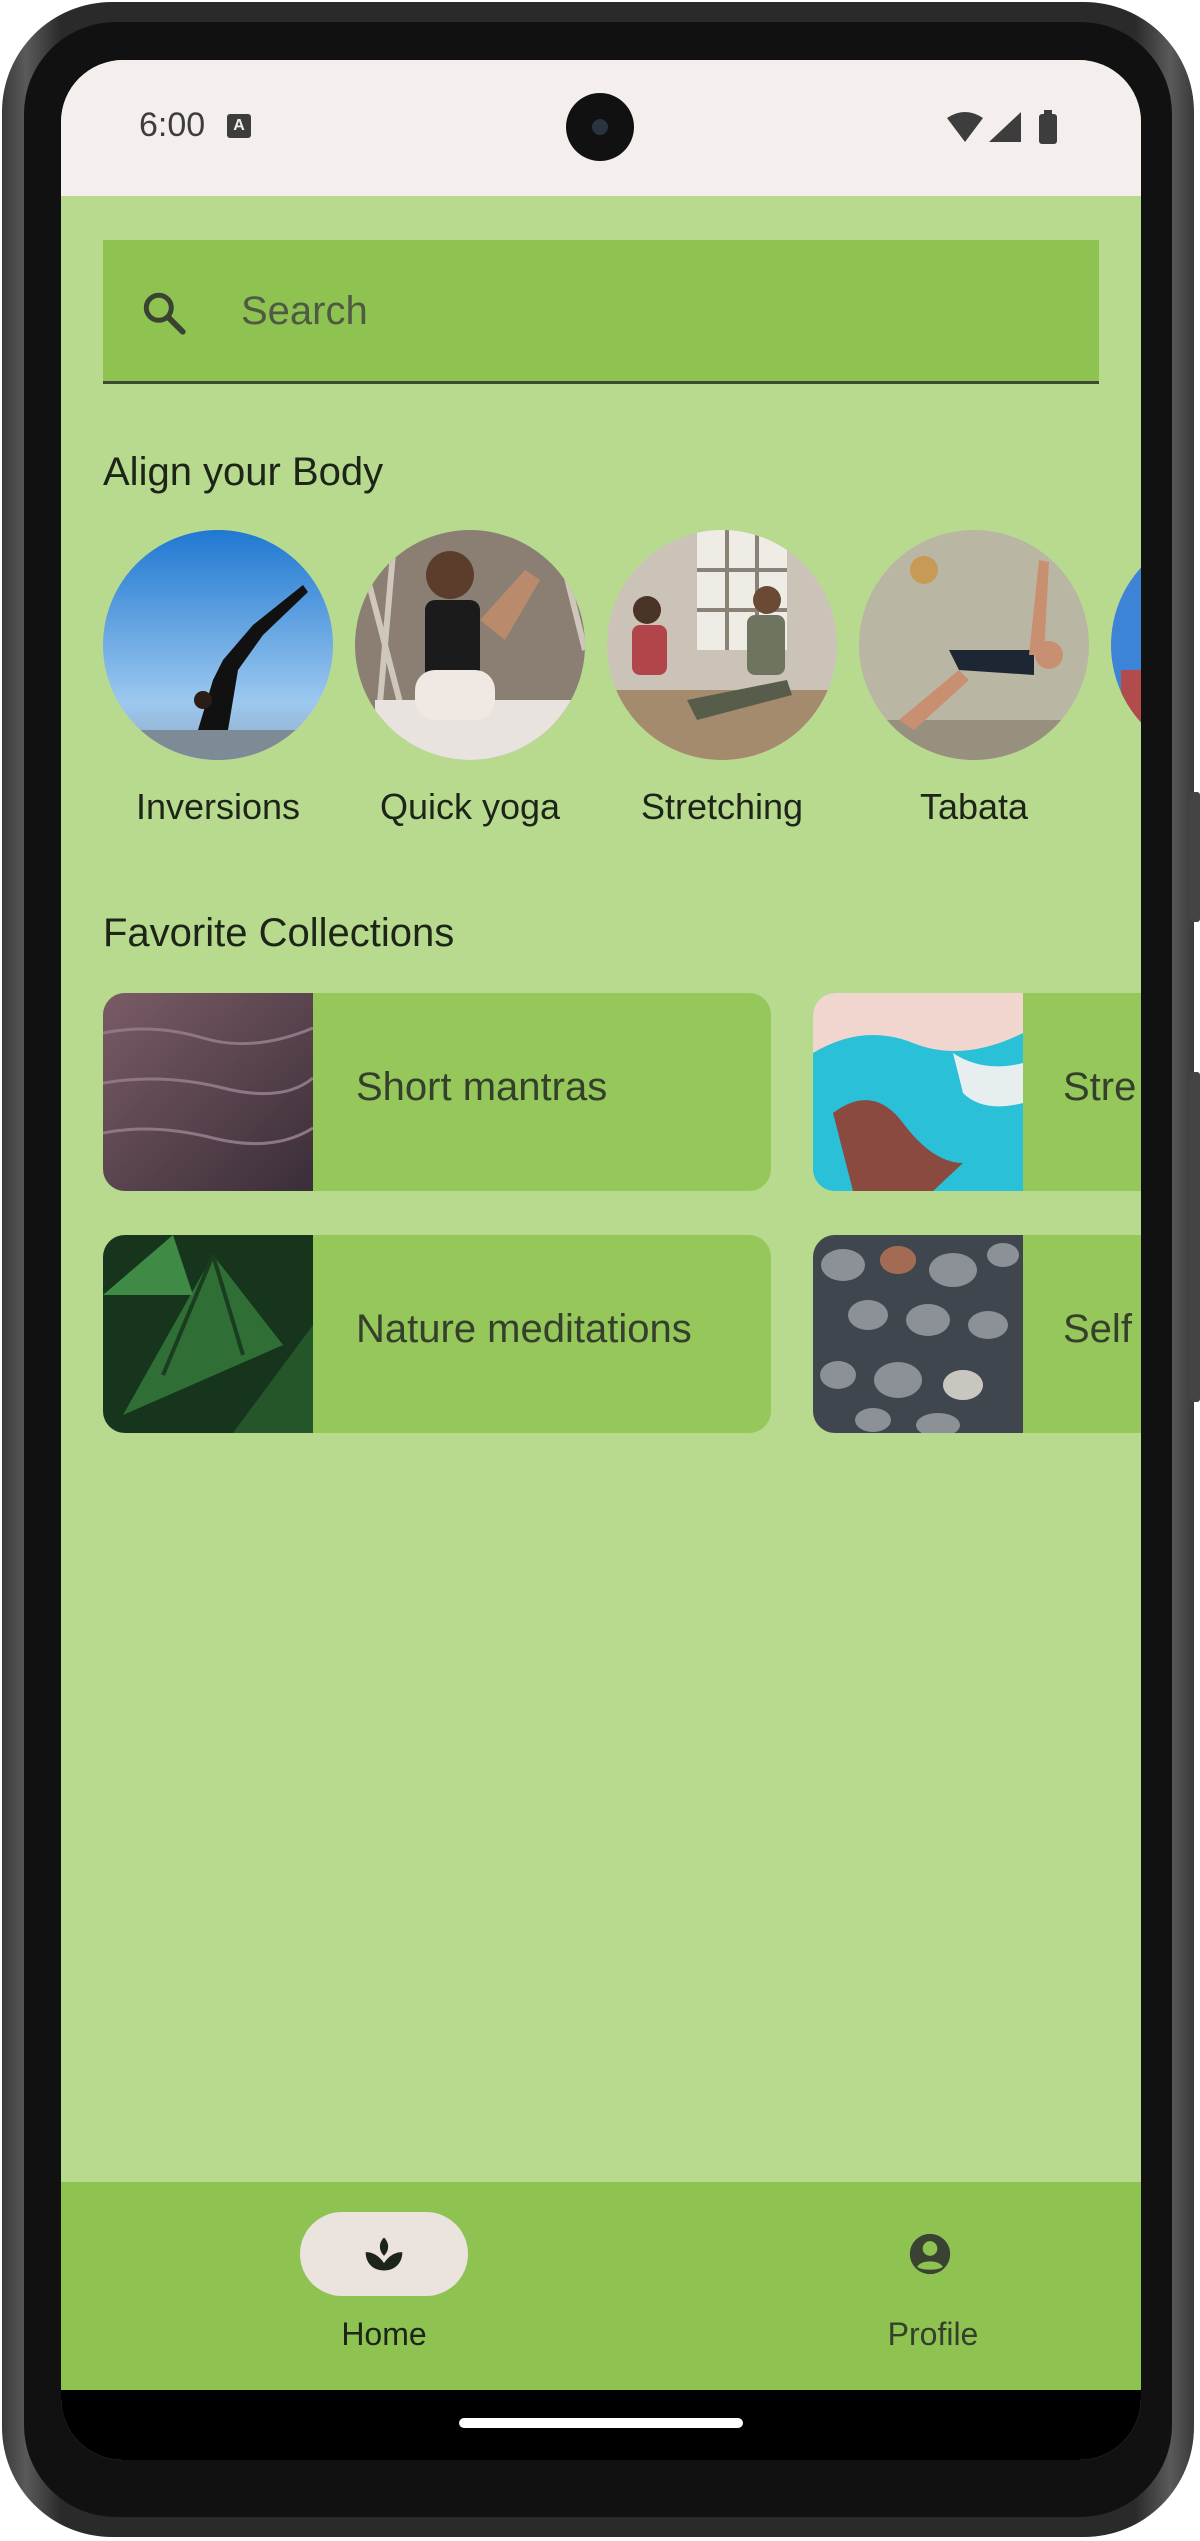 The image size is (1200, 2541). Describe the element at coordinates (1126, 645) in the screenshot. I see `partial-image` at that location.